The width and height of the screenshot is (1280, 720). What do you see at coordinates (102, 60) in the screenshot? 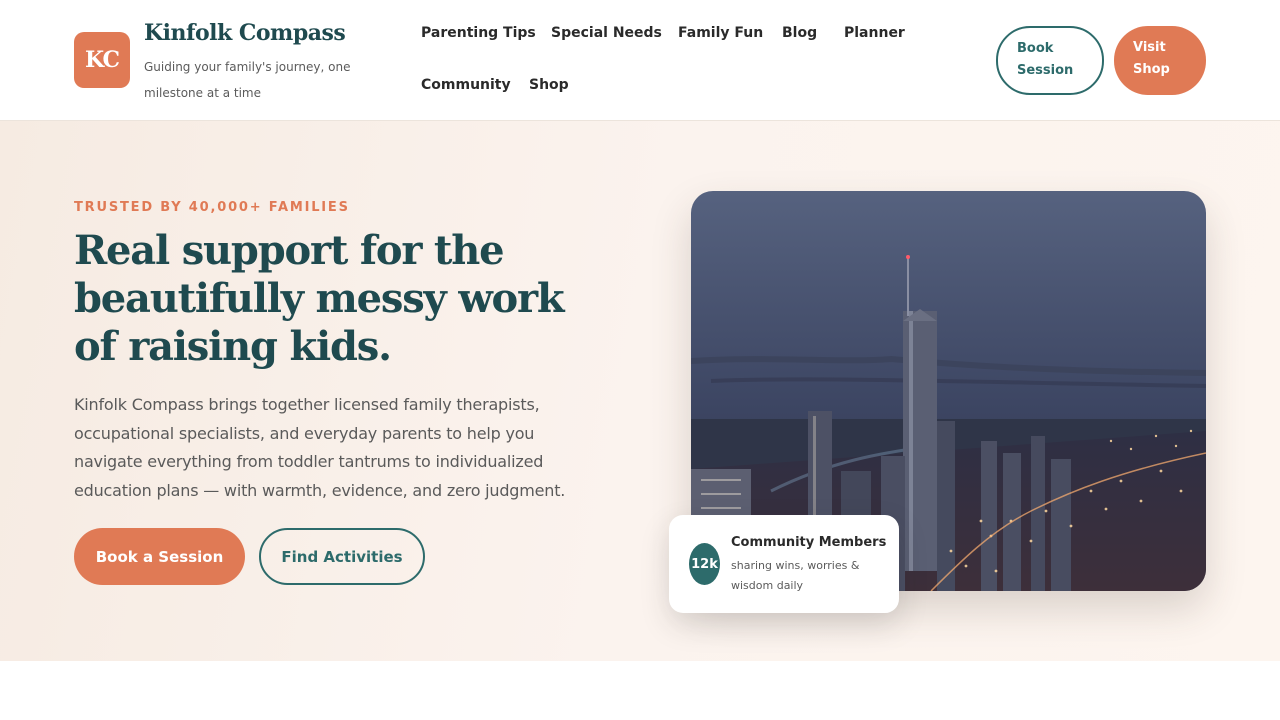
I see `logo-badge: KC` at bounding box center [102, 60].